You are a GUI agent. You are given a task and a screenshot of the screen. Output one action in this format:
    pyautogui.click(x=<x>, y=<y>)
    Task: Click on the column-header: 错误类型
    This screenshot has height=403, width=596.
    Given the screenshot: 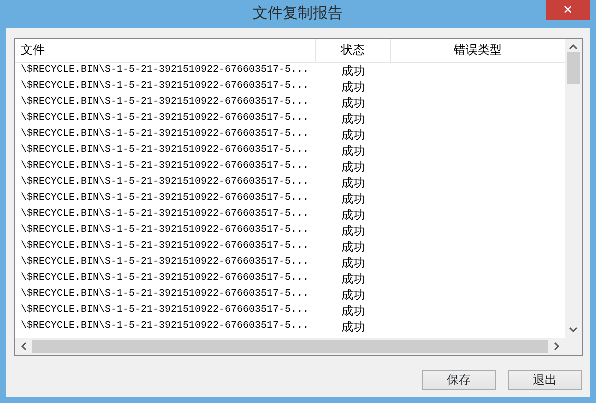 What is the action you would take?
    pyautogui.click(x=478, y=50)
    